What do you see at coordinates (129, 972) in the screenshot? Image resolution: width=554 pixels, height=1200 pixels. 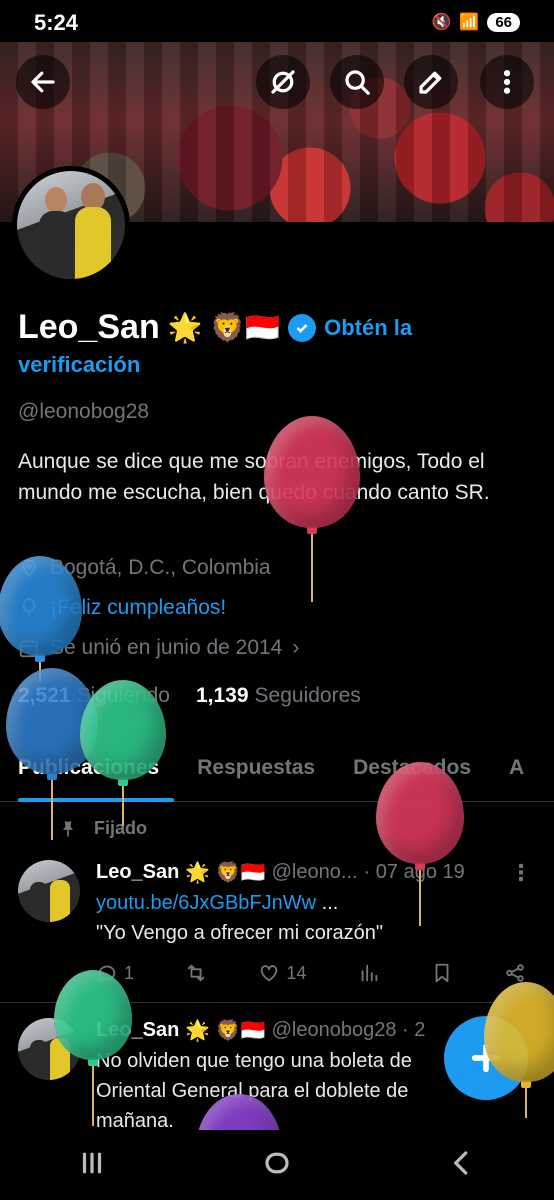 I see `reply-count: 1` at bounding box center [129, 972].